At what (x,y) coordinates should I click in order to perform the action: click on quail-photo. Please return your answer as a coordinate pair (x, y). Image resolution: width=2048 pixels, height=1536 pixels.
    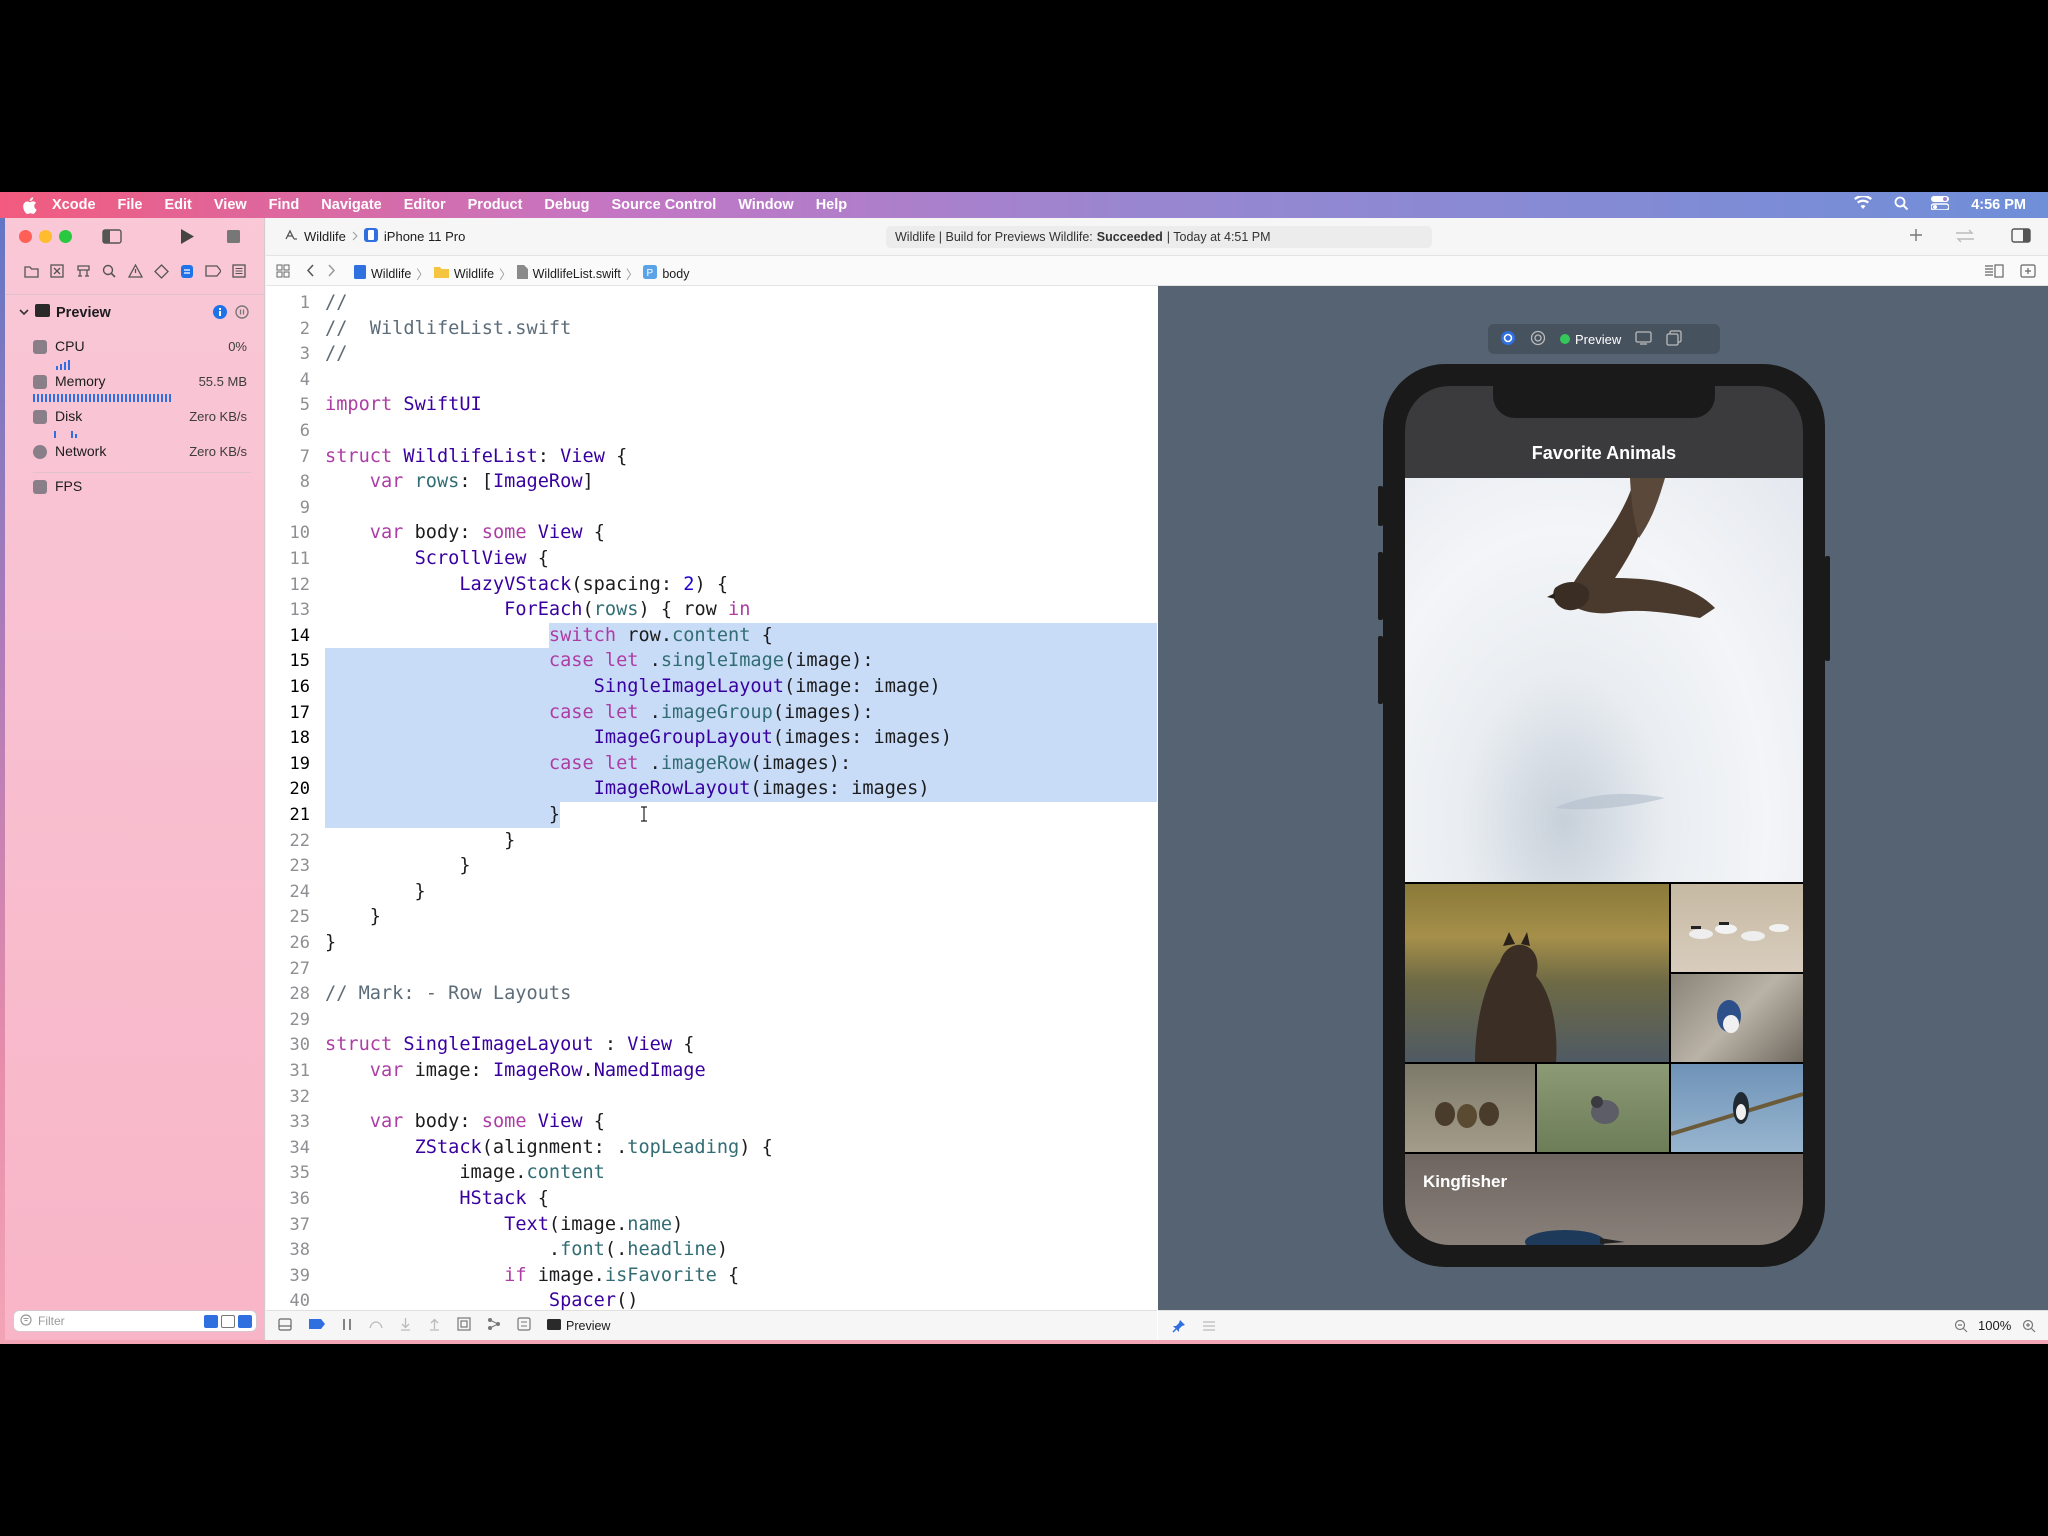
    Looking at the image, I should click on (1603, 1108).